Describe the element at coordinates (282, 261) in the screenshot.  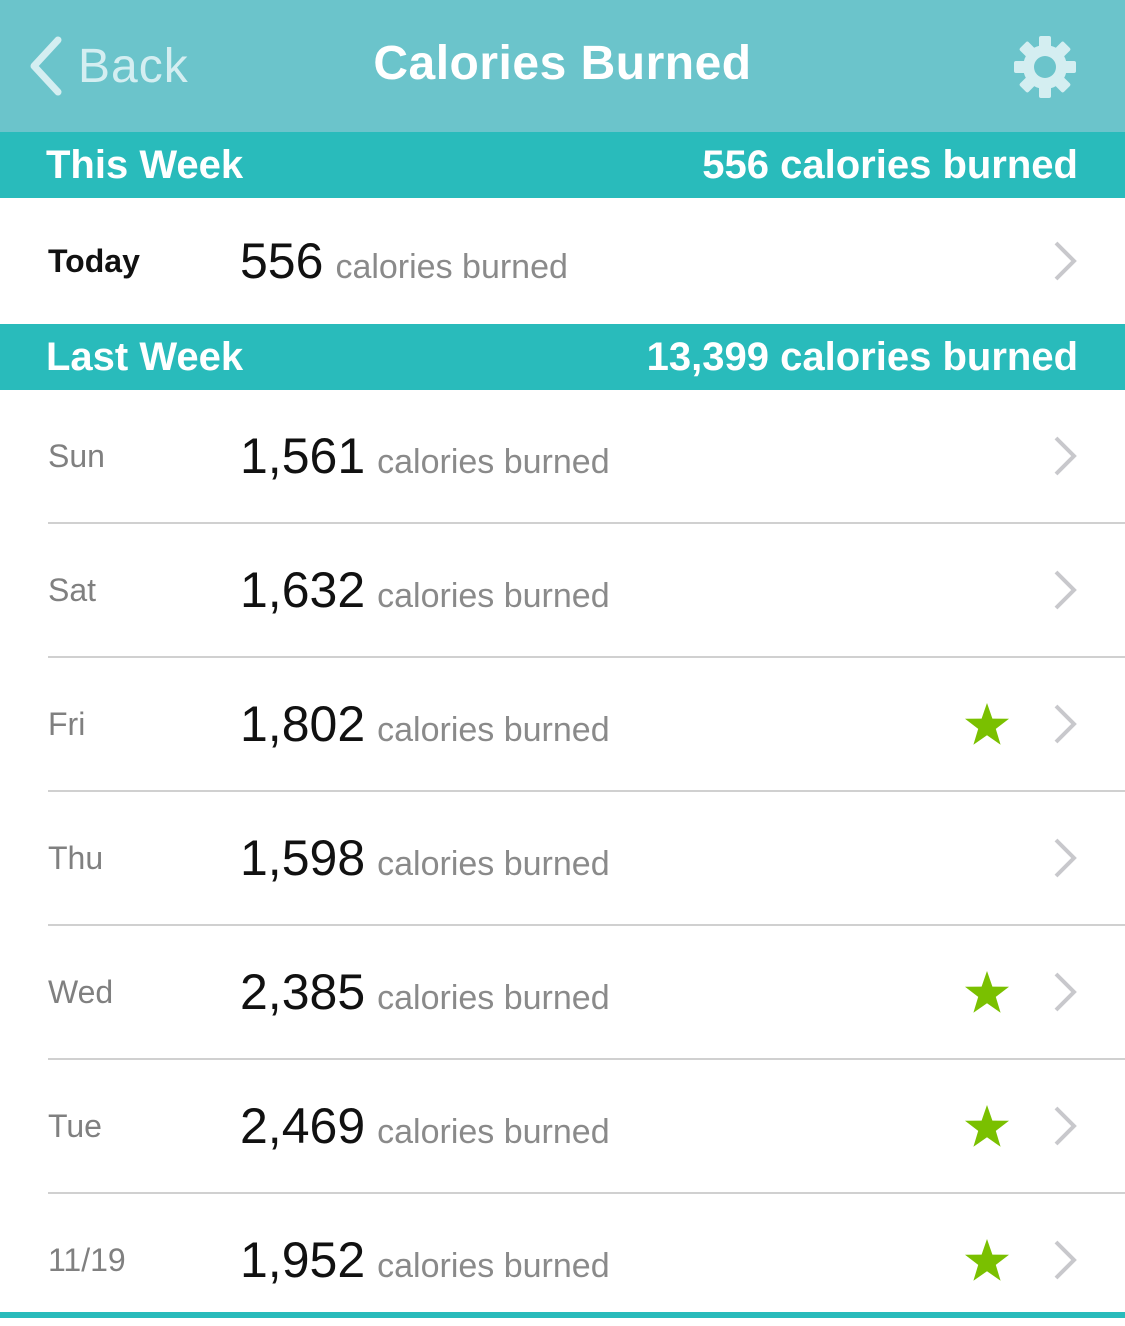
I see `calorie-number: 556` at that location.